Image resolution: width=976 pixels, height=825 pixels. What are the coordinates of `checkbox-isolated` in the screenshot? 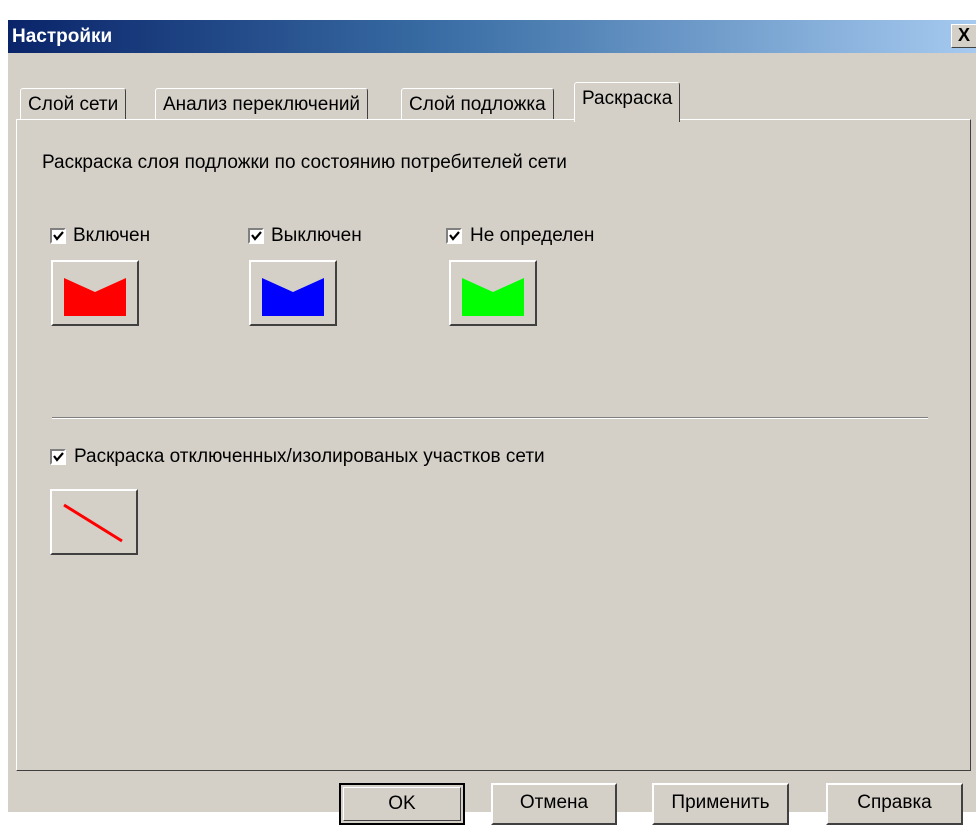 It's located at (58, 457).